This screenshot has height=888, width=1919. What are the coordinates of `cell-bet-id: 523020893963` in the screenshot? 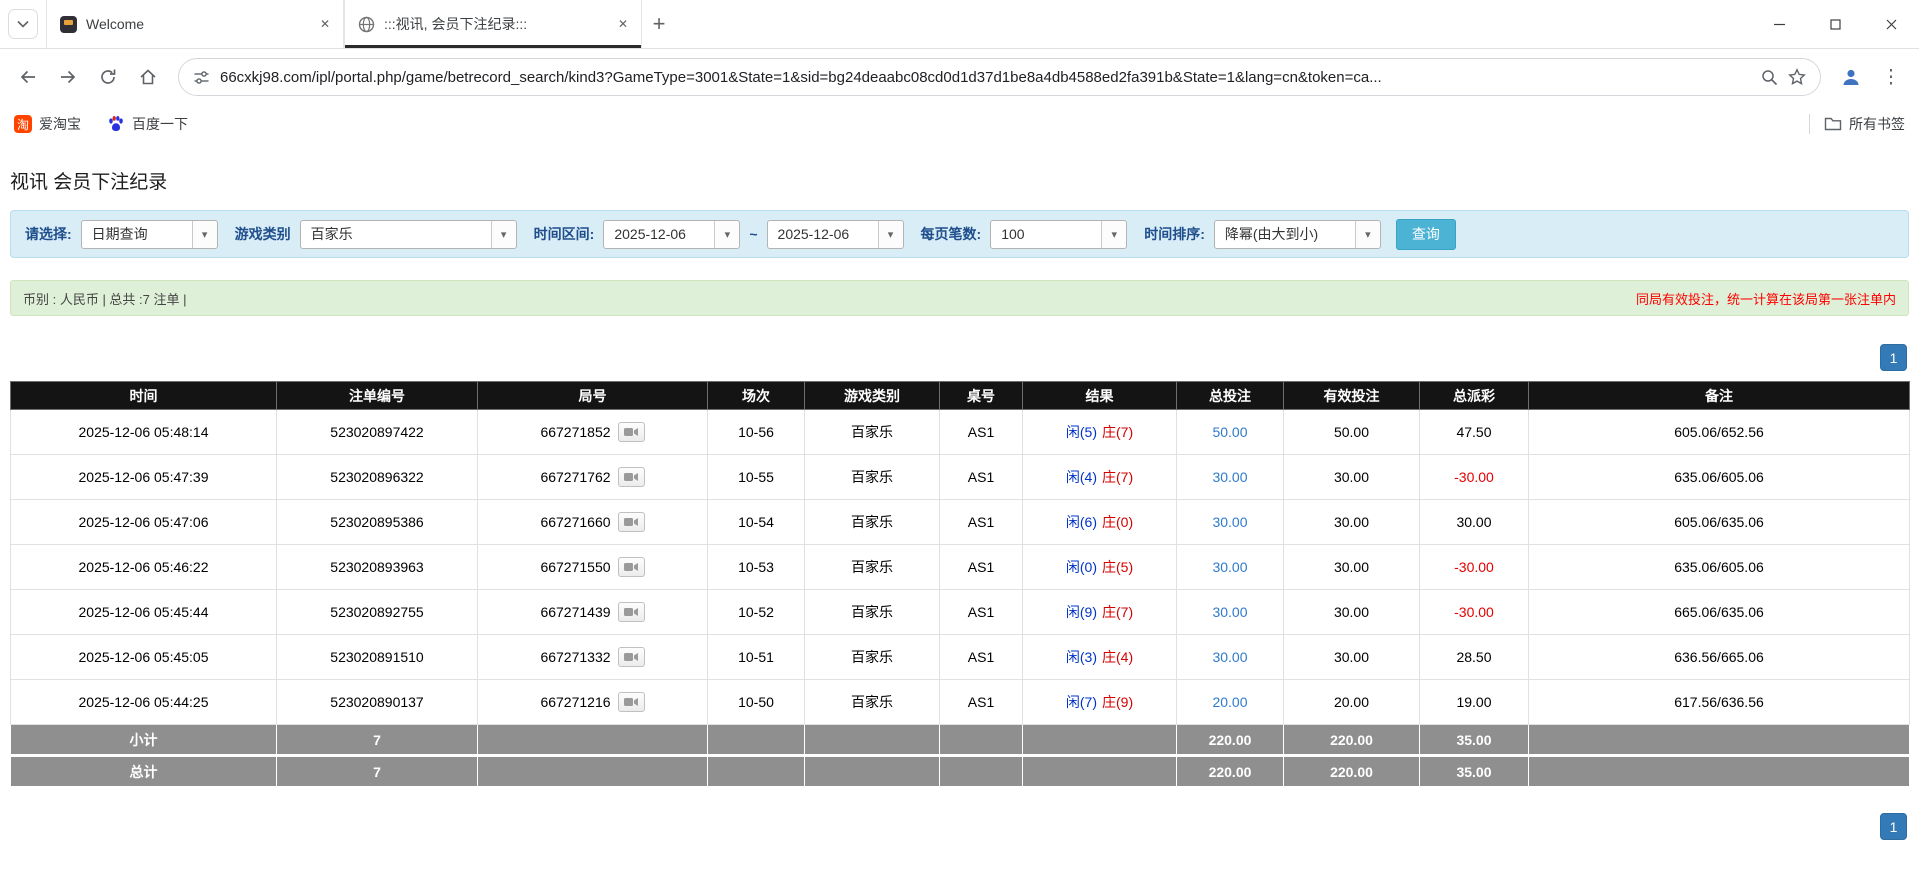 It's located at (377, 567).